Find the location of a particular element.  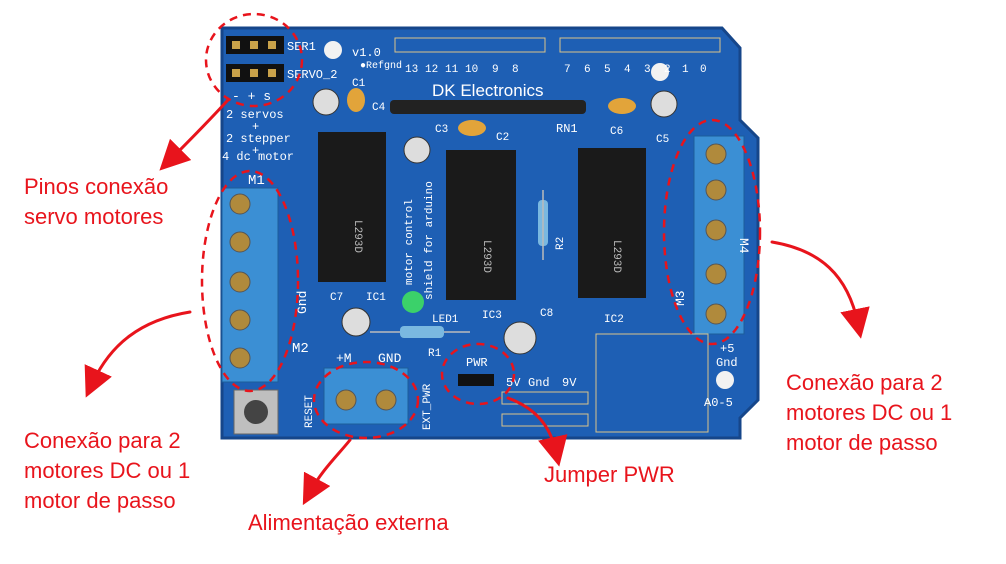

label-c1: C1 is located at coordinates (359, 84).